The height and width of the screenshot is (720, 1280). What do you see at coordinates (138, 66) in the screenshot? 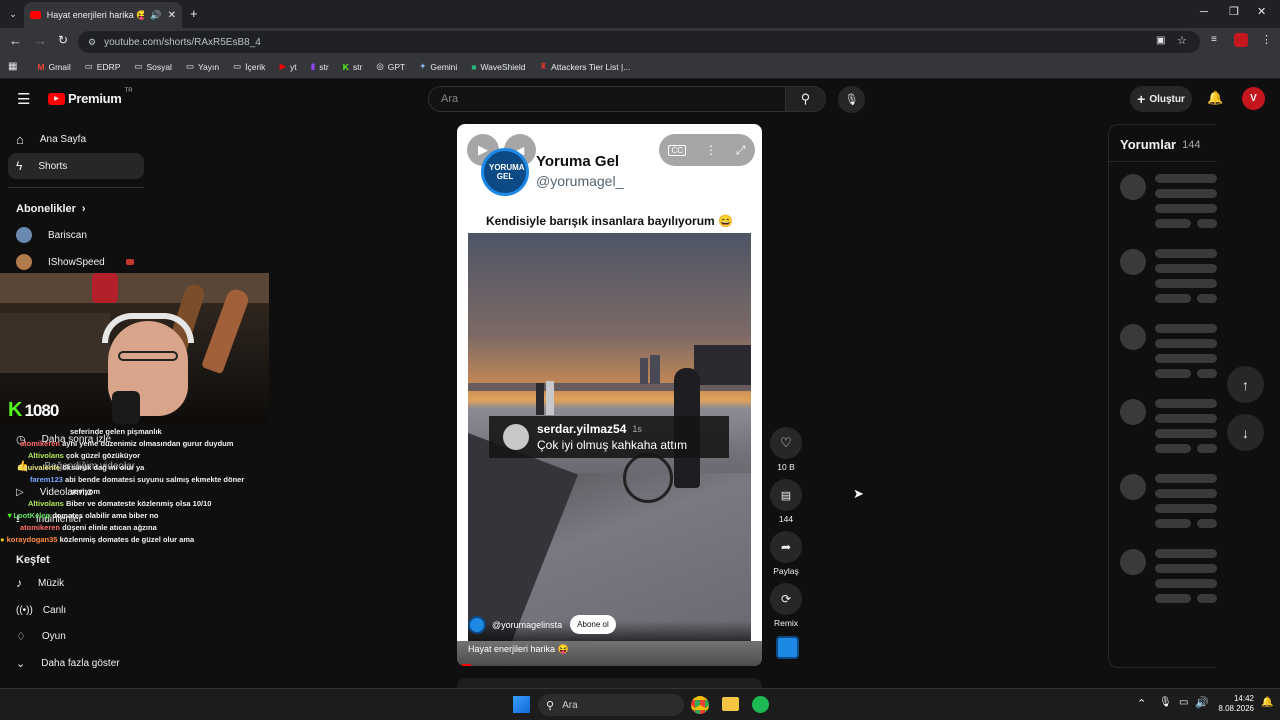
I see `folder-icon: ▭` at bounding box center [138, 66].